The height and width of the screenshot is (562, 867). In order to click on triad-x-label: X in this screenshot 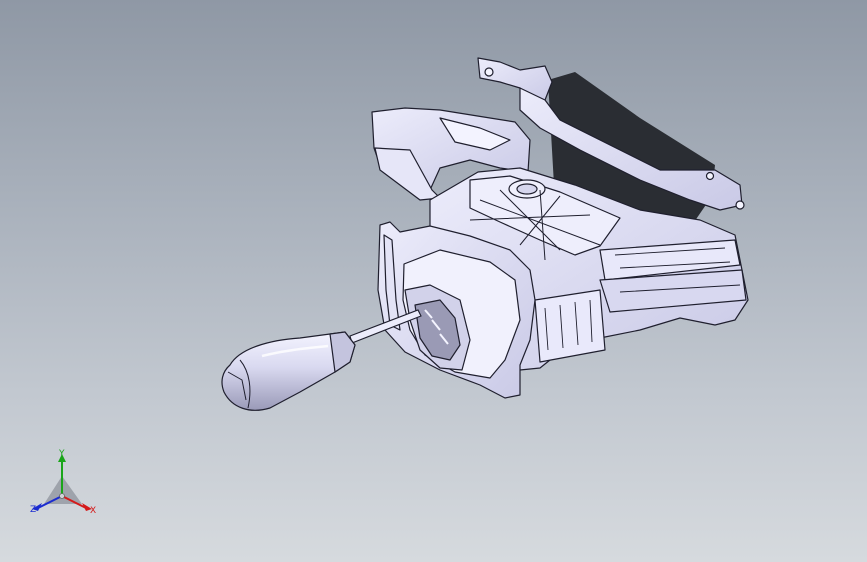, I will do `click(93, 511)`.